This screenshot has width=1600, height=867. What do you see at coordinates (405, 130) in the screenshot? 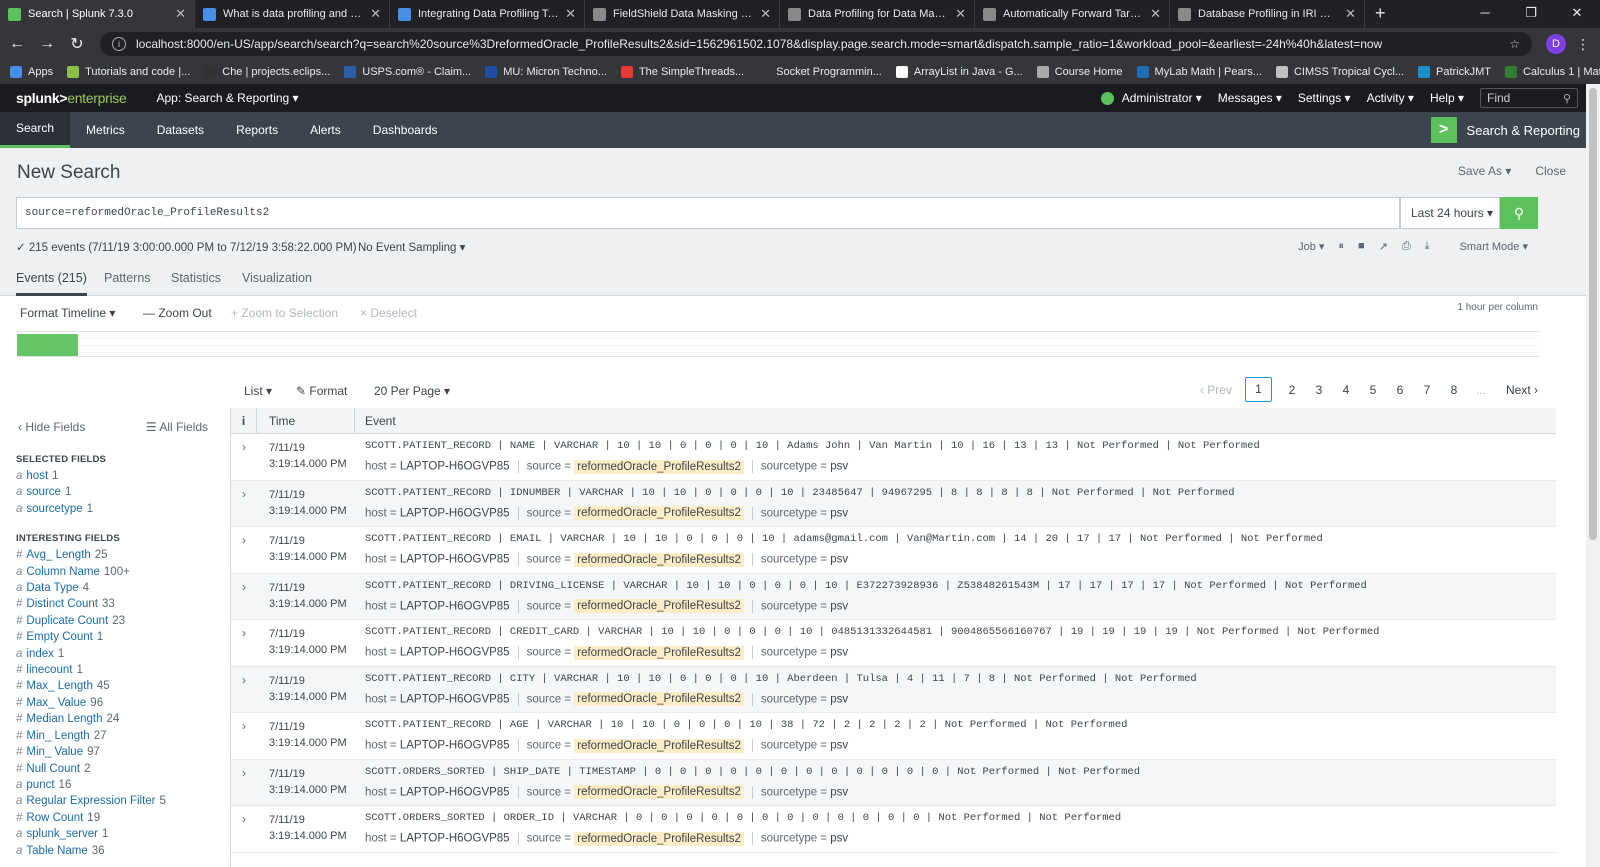
I see `nav-dashboards: Dashboards` at bounding box center [405, 130].